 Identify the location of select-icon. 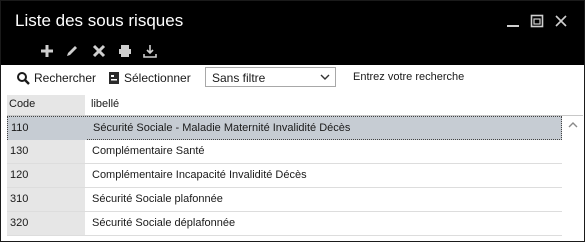
(114, 78).